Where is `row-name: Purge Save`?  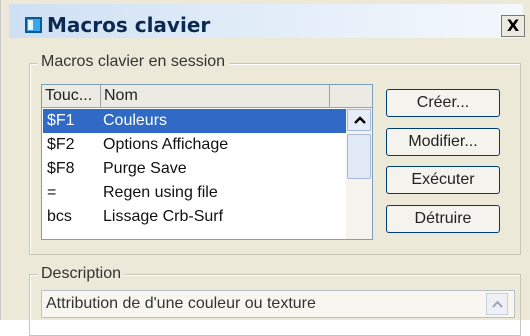 row-name: Purge Save is located at coordinates (145, 168).